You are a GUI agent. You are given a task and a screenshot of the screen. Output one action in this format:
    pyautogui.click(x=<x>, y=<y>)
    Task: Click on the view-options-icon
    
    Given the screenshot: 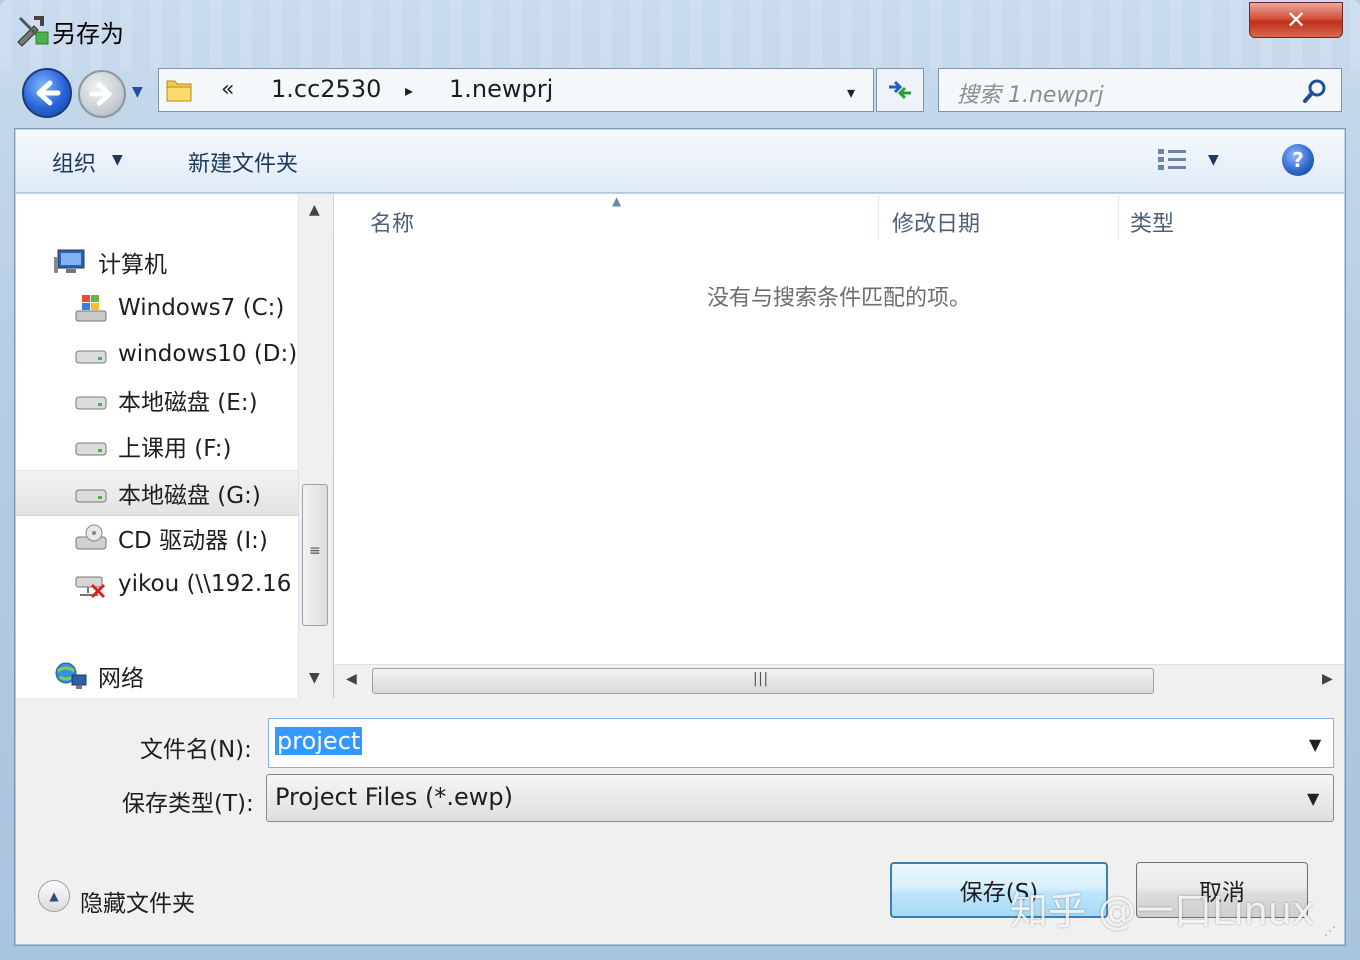 What is the action you would take?
    pyautogui.click(x=1173, y=160)
    